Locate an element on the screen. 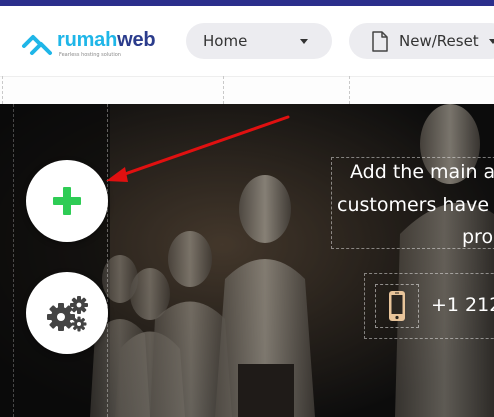  gears-icon is located at coordinates (67, 314).